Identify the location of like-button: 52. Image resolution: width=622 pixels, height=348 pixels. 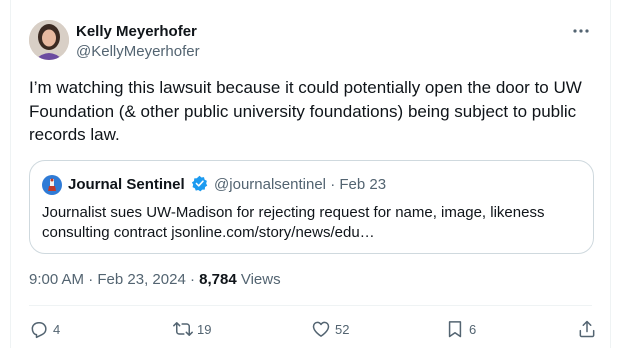
(330, 329).